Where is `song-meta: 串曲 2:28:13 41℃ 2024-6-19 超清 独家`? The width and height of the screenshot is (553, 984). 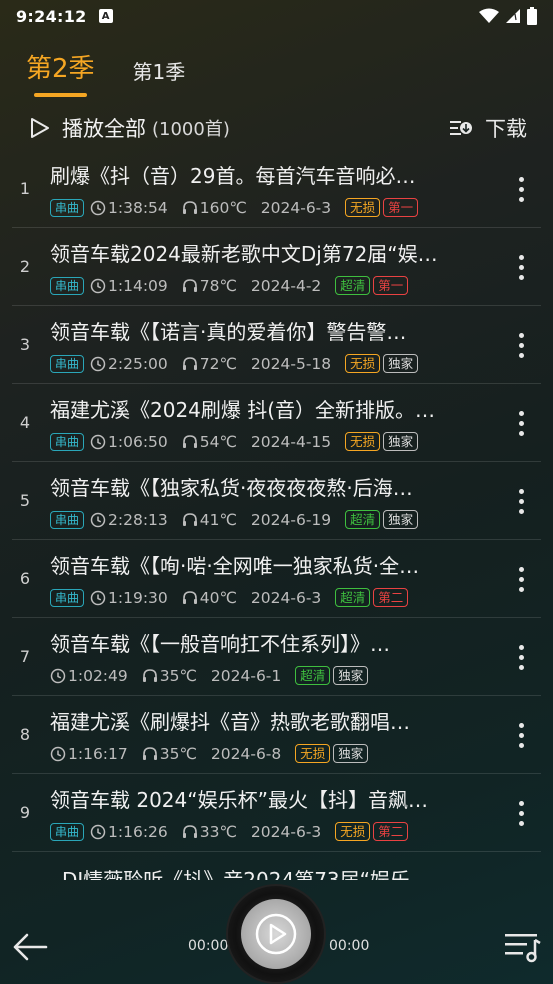
song-meta: 串曲 2:28:13 41℃ 2024-6-19 超清 独家 is located at coordinates (295, 519).